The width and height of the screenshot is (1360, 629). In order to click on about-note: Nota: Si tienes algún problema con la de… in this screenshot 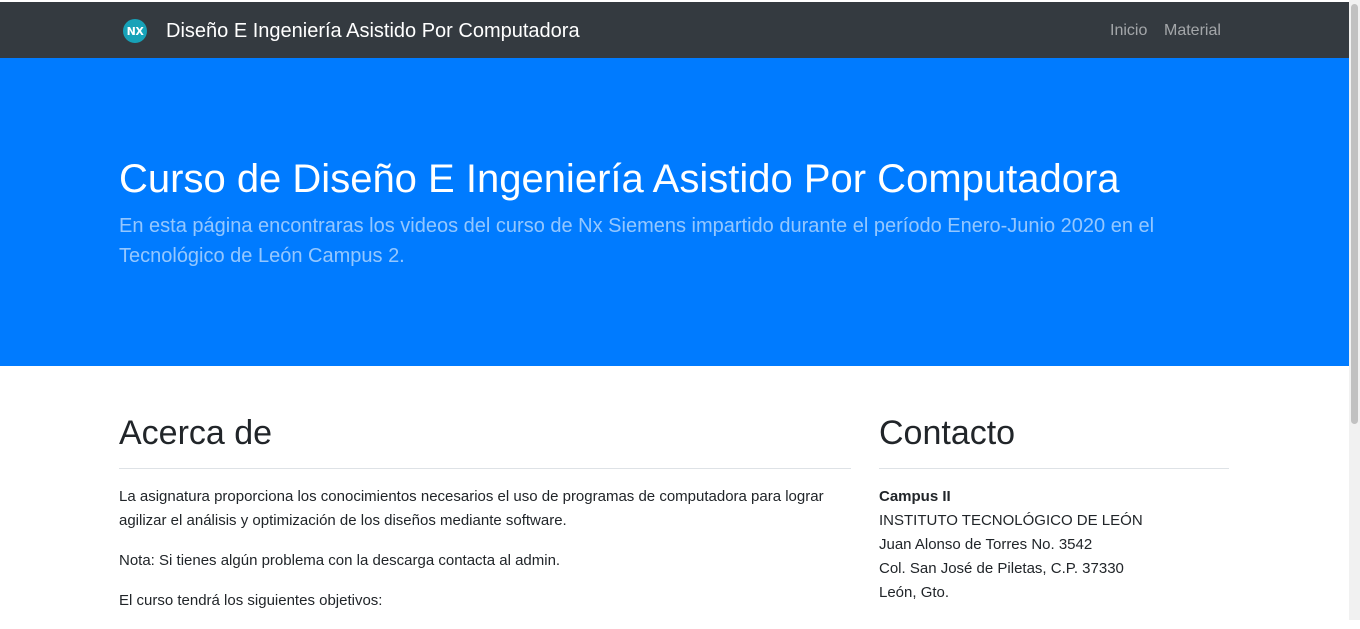, I will do `click(340, 560)`.